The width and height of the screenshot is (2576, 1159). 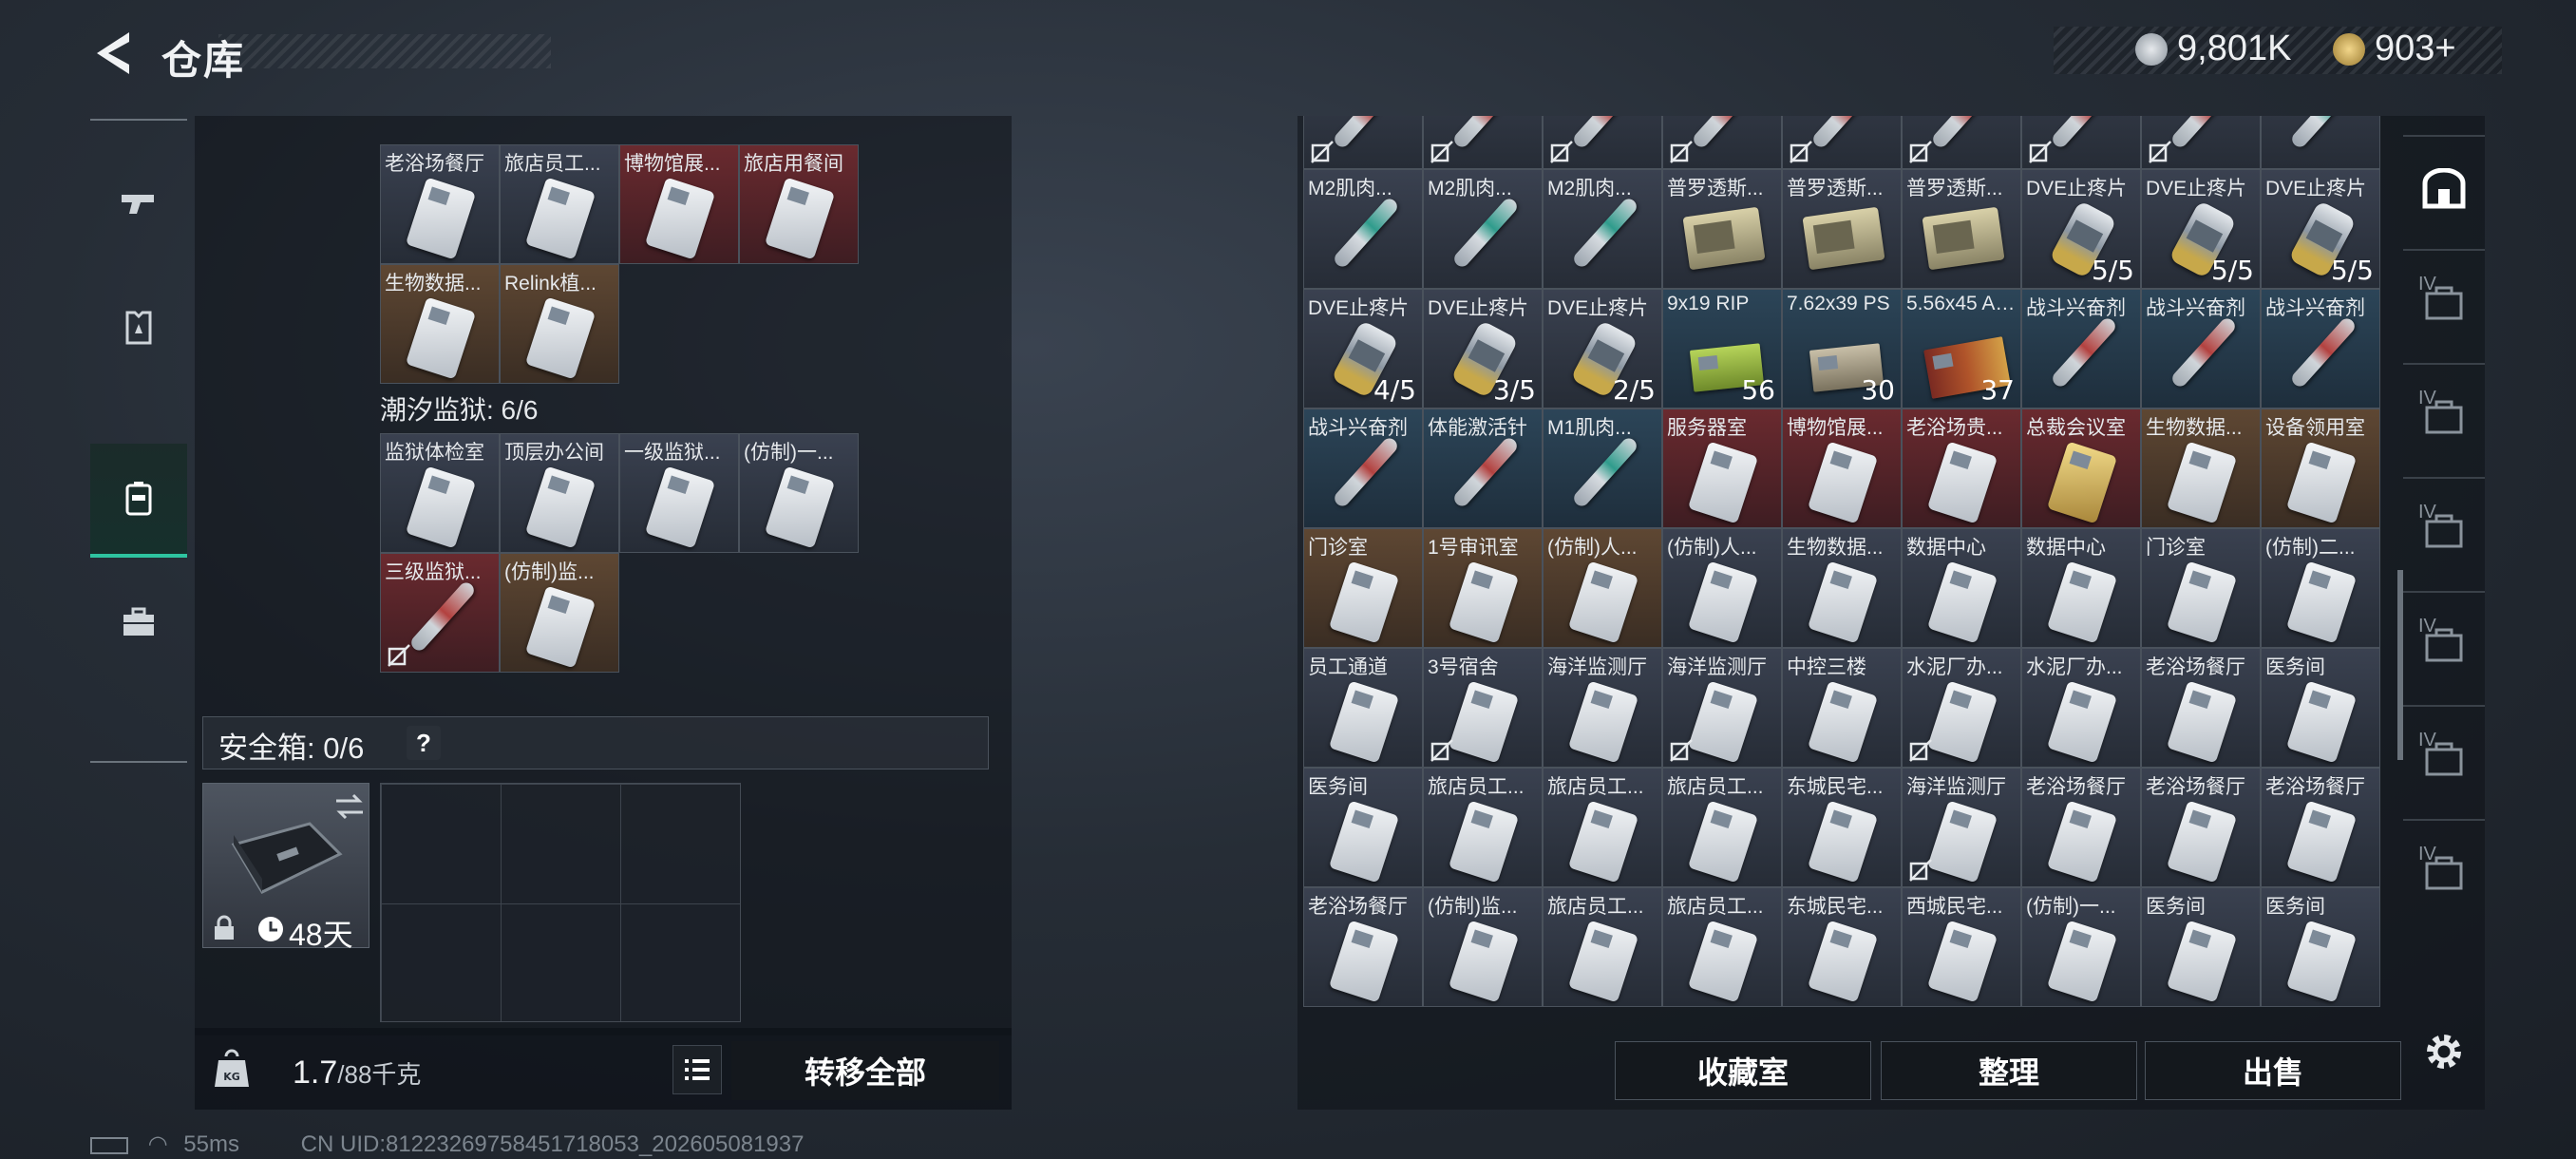 What do you see at coordinates (559, 493) in the screenshot?
I see `item-card: 顶层办公间` at bounding box center [559, 493].